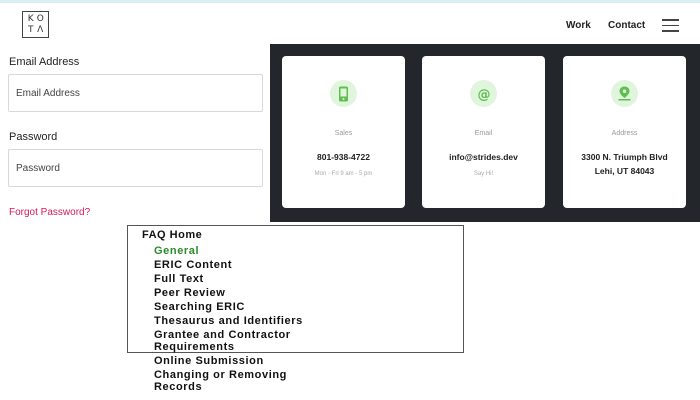  What do you see at coordinates (40, 19) in the screenshot?
I see `logo-letter: O` at bounding box center [40, 19].